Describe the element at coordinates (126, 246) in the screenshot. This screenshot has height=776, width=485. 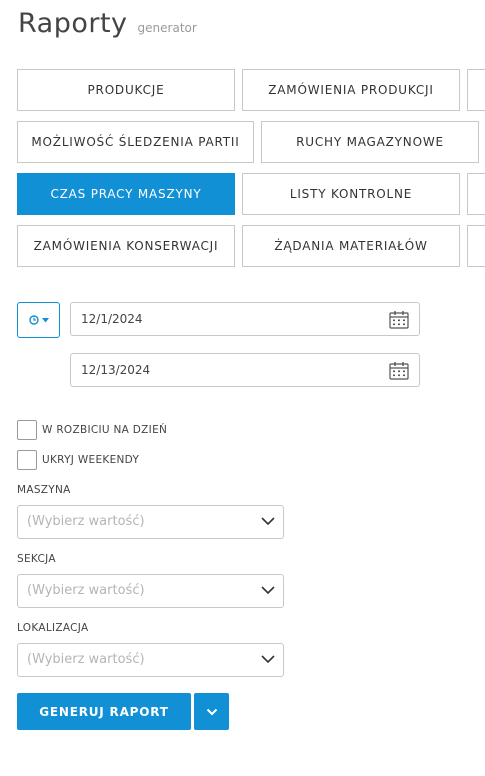
I see `tab-zamowienia-konserwacji: ZAMÓWIENIA KONSERWACJI` at that location.